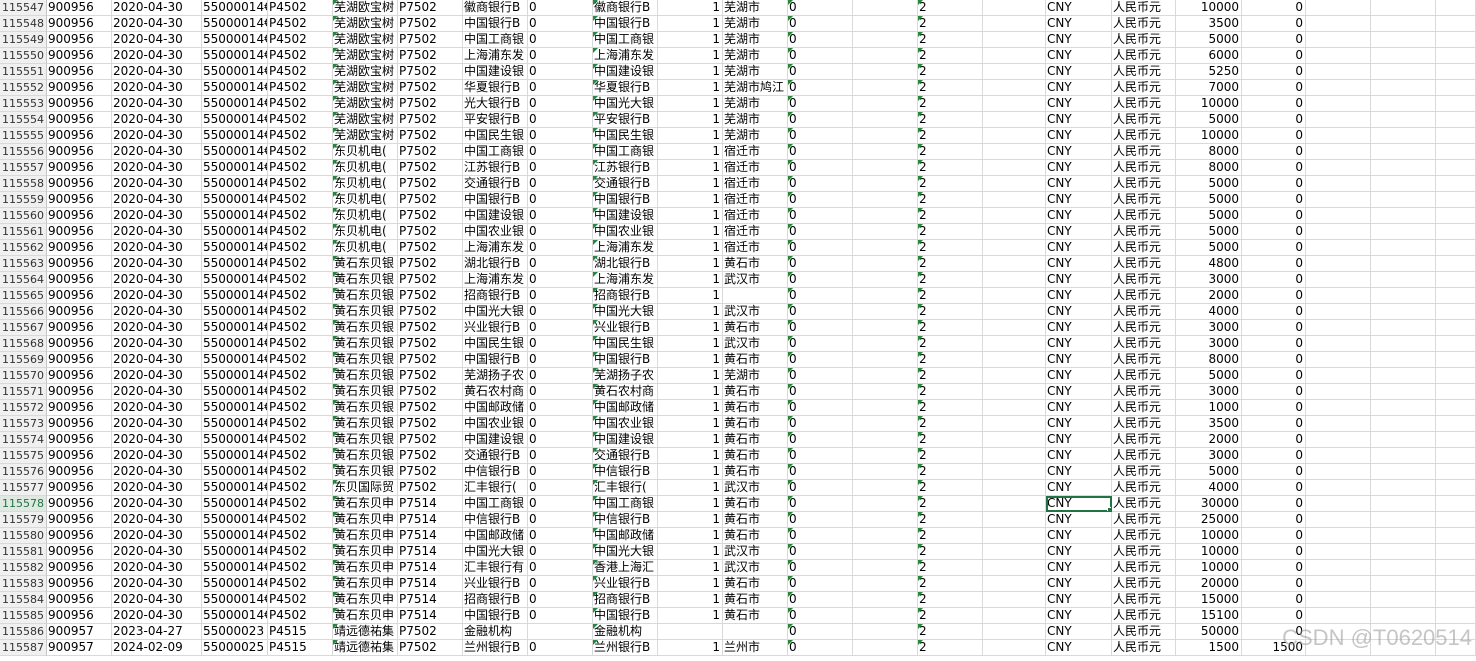  I want to click on cell: 2000, so click(1209, 296).